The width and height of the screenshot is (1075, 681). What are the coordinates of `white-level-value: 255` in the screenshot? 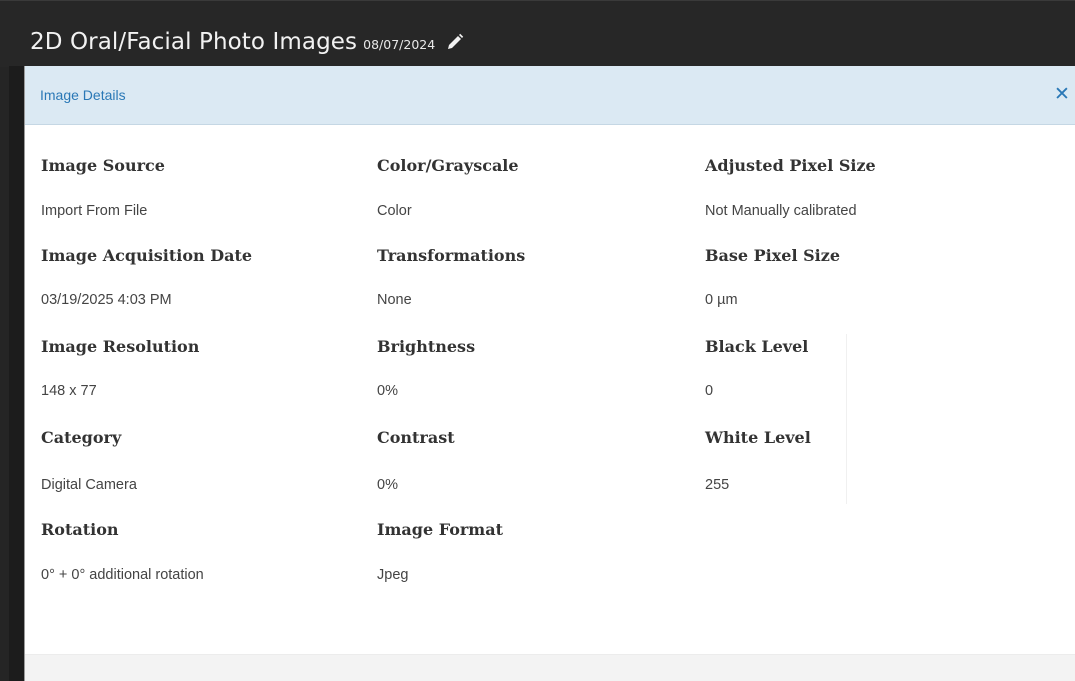 It's located at (717, 485).